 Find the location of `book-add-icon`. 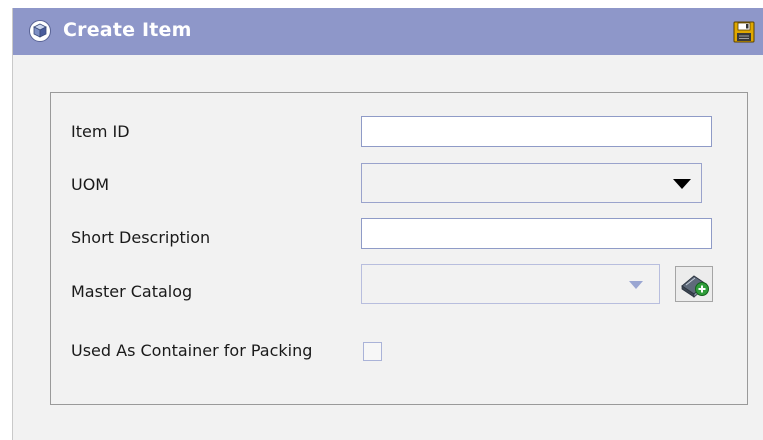

book-add-icon is located at coordinates (694, 284).